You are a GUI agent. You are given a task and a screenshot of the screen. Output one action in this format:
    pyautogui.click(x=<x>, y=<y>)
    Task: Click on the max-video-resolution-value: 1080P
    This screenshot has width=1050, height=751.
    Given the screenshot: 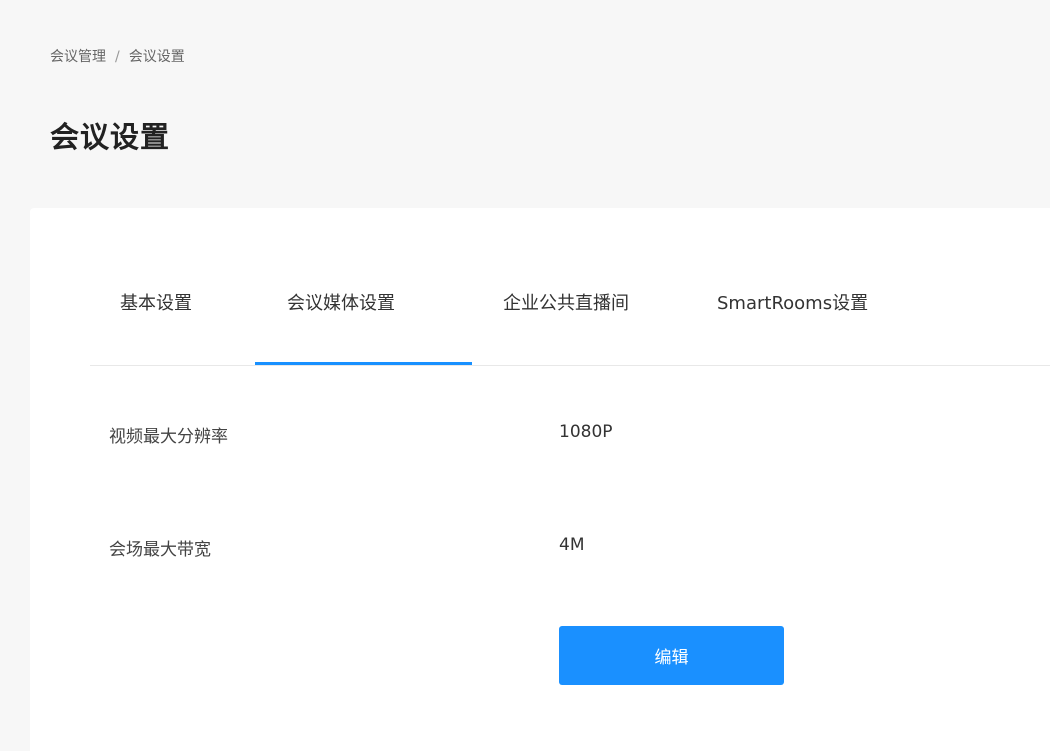 What is the action you would take?
    pyautogui.click(x=586, y=432)
    